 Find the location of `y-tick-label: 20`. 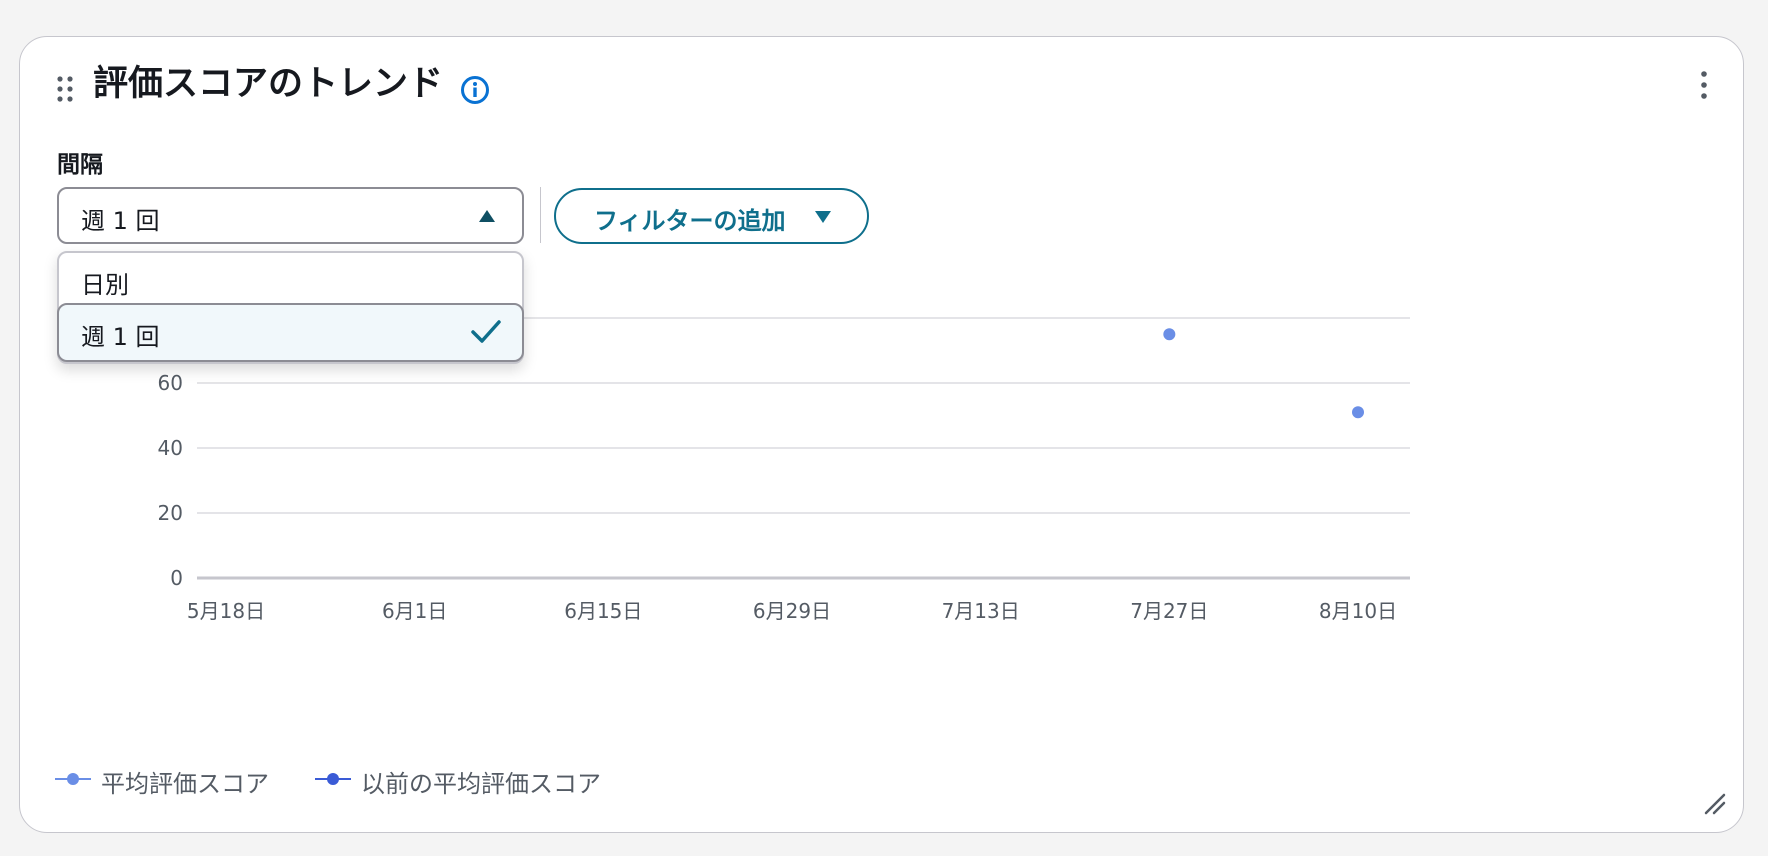

y-tick-label: 20 is located at coordinates (170, 513).